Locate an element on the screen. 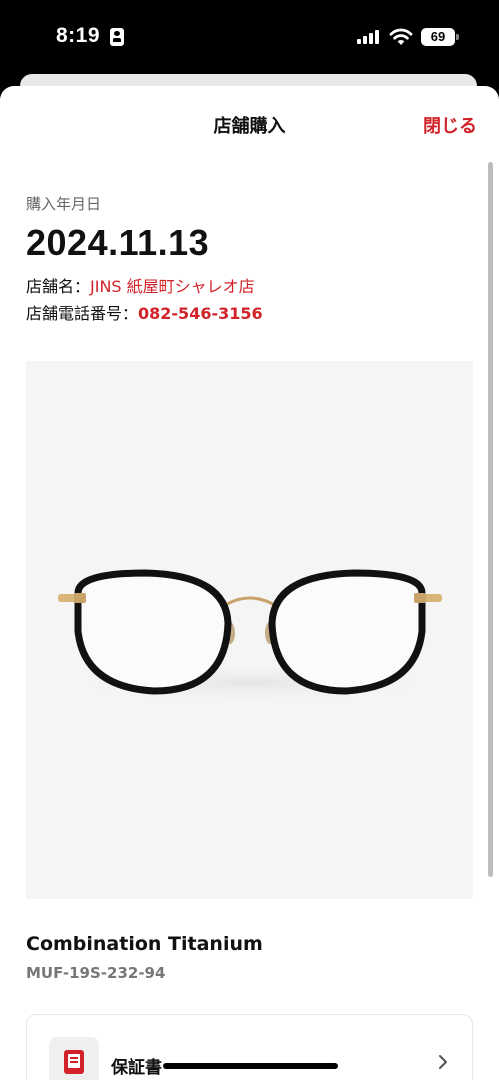 The height and width of the screenshot is (1080, 499). product-name: Combination Titanium is located at coordinates (144, 944).